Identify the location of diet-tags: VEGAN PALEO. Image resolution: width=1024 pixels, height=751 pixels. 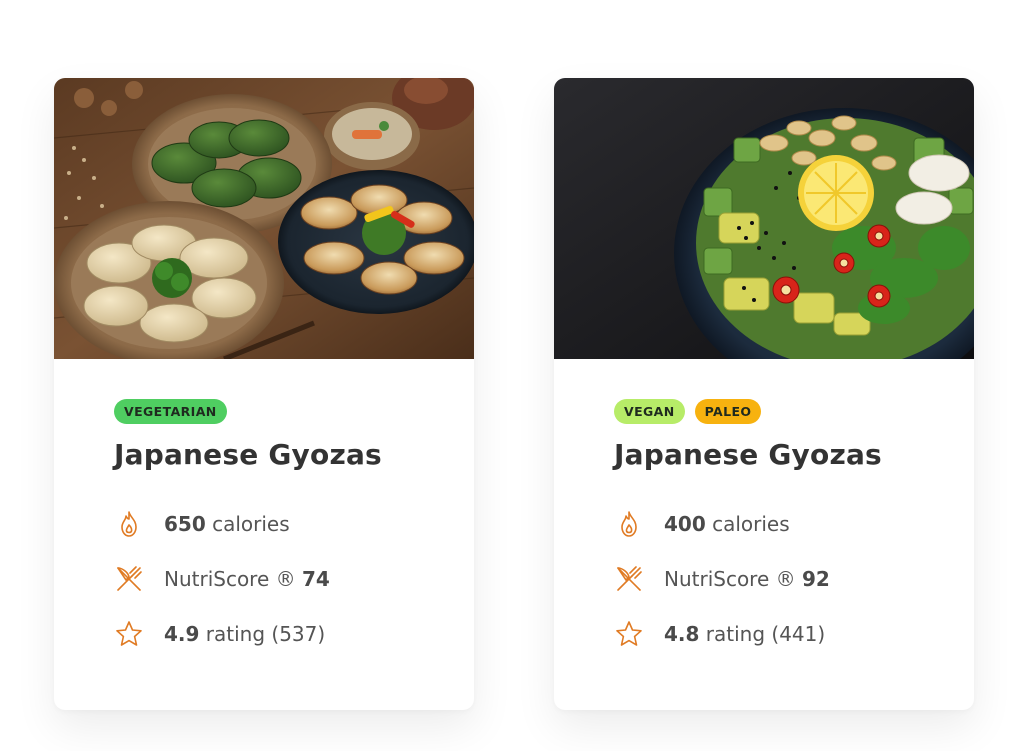
(688, 411).